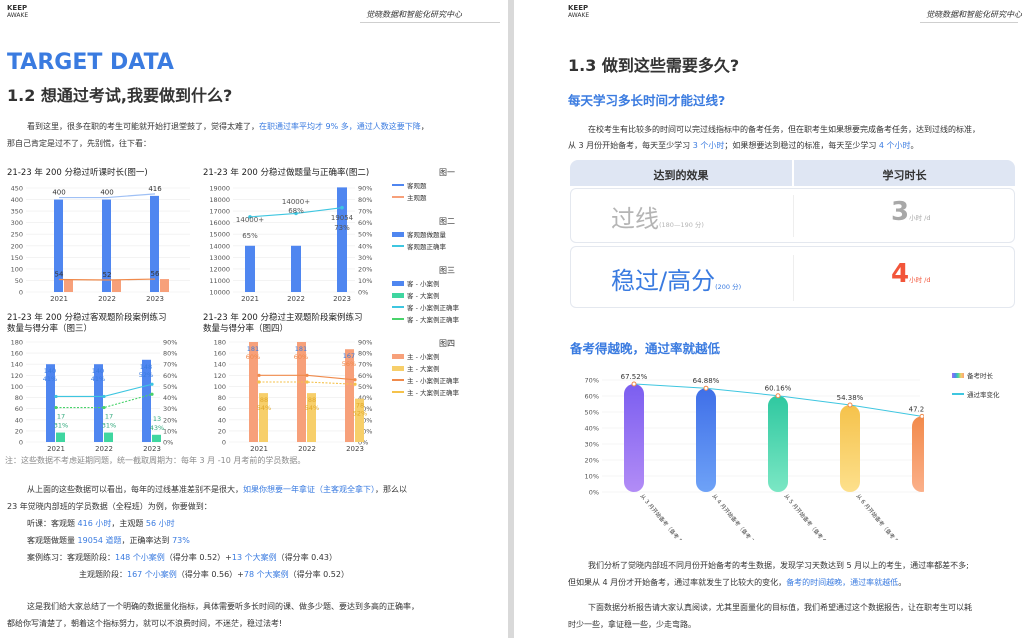 Image resolution: width=1024 pixels, height=638 pixels. I want to click on data-label: 60%, so click(253, 357).